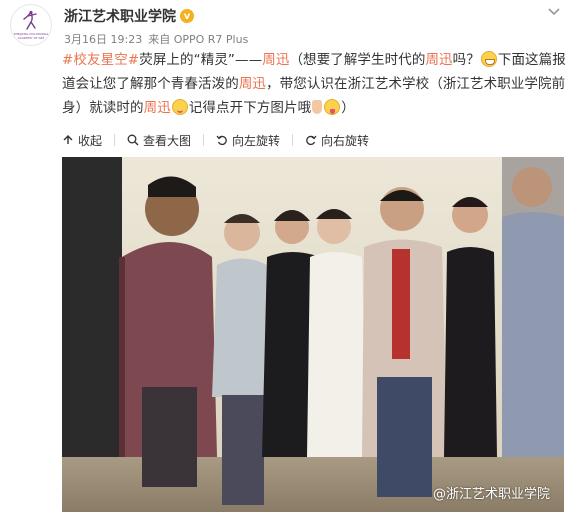 The image size is (575, 512). I want to click on collapse-button: 收起, so click(82, 140).